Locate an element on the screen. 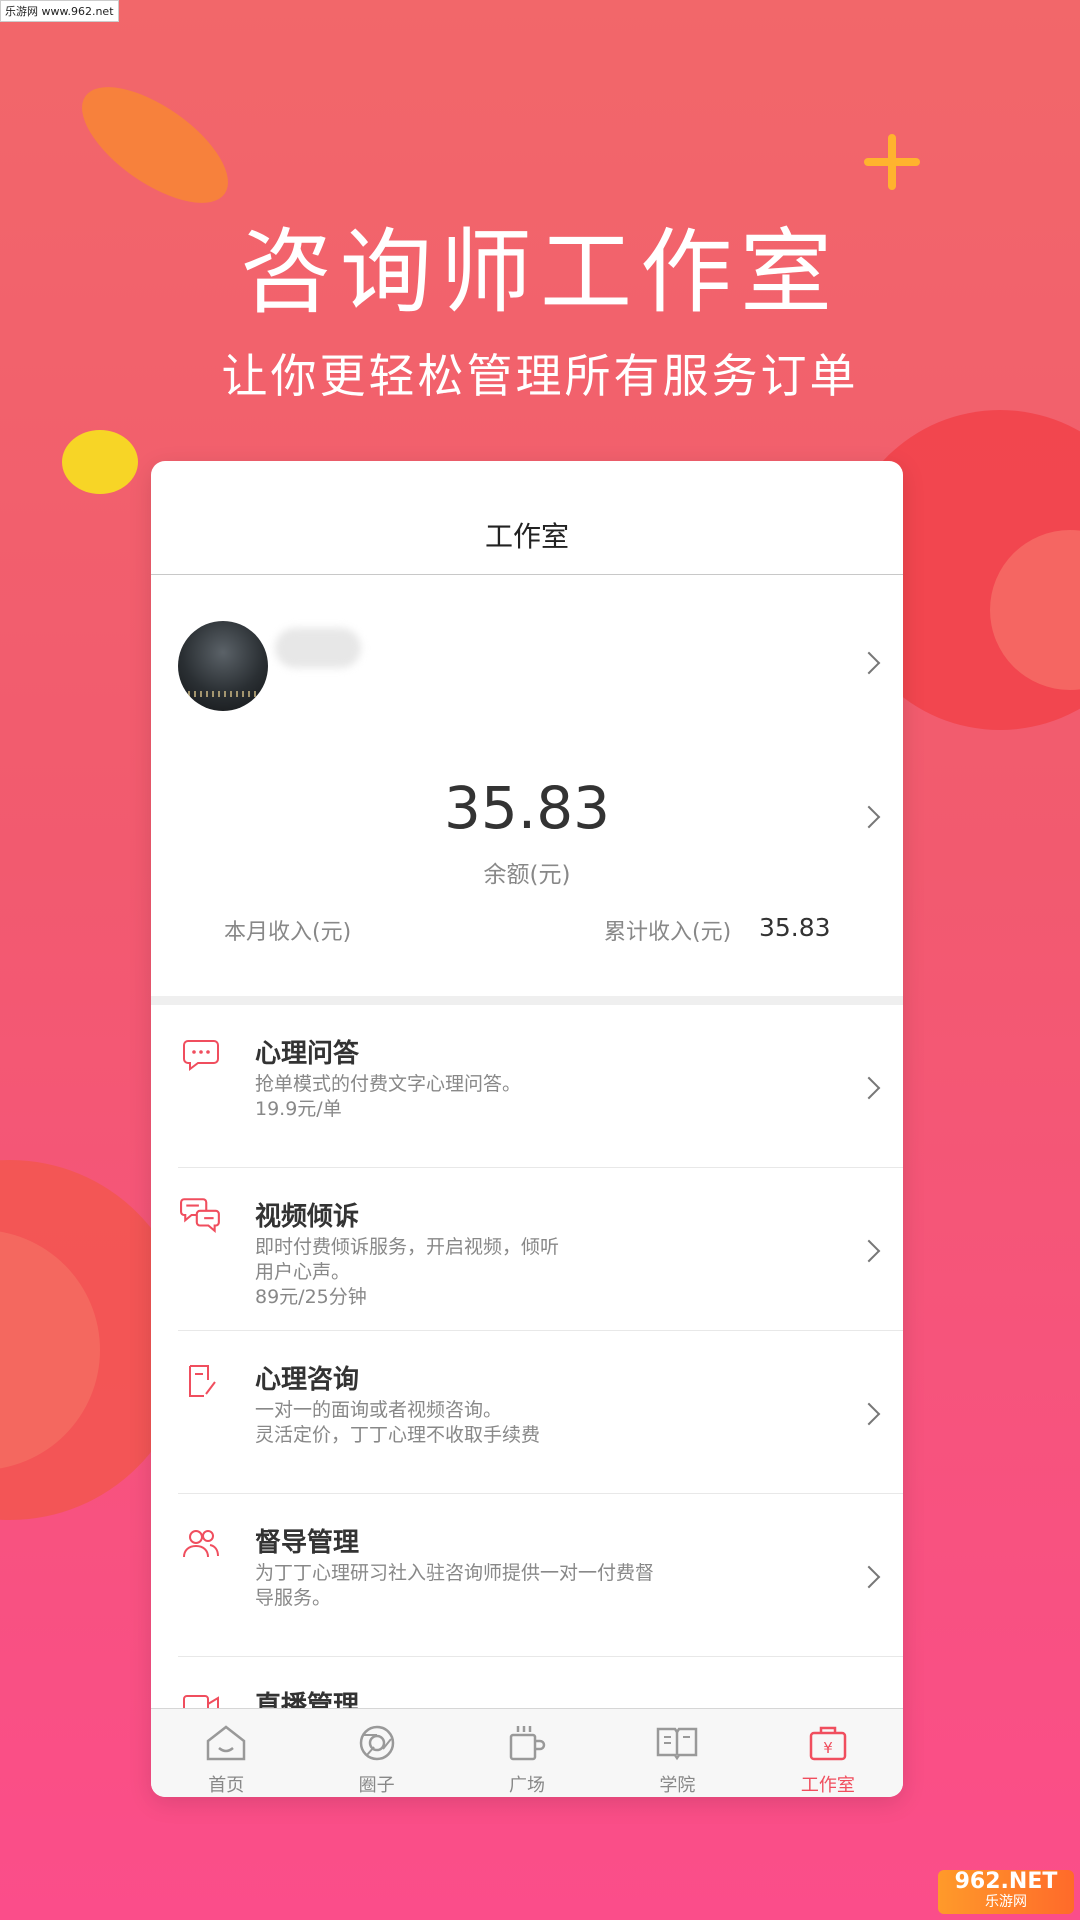 The width and height of the screenshot is (1080, 1920). tab-square: 广场 is located at coordinates (527, 1753).